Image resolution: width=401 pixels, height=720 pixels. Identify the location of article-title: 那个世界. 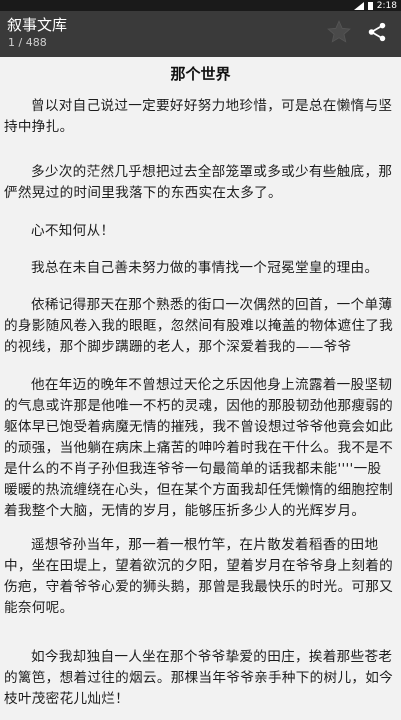
(200, 74).